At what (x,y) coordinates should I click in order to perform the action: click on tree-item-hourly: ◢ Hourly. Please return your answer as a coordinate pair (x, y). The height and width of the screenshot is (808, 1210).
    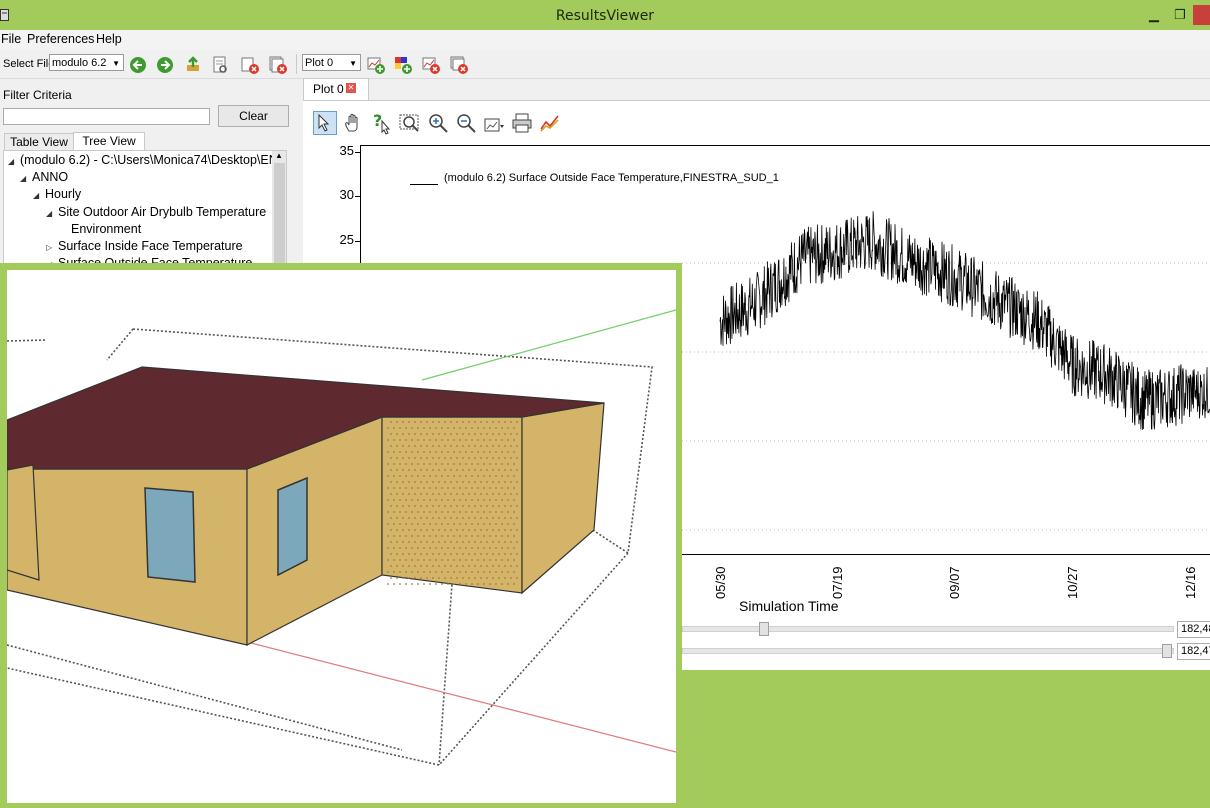
    Looking at the image, I should click on (57, 195).